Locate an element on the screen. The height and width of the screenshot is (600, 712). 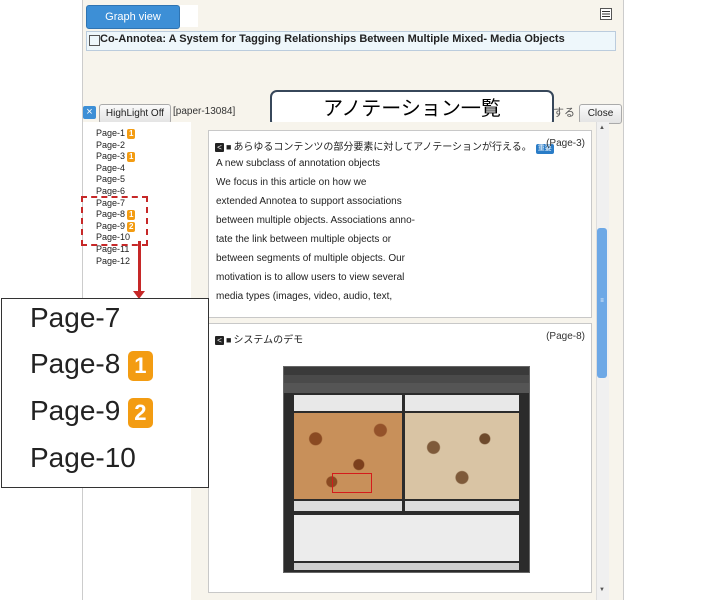
highlight-toggle-button: HighLight Off is located at coordinates (135, 114).